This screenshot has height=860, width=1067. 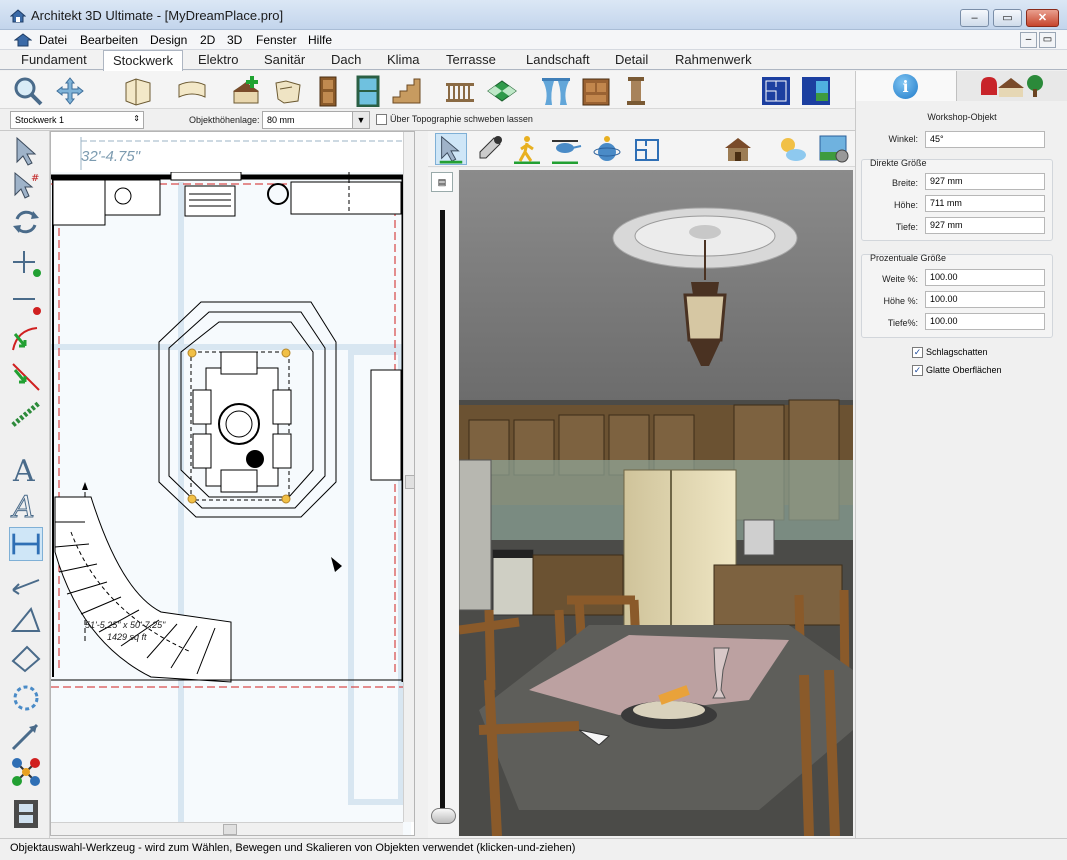 I want to click on cabinet-icon, so click(x=596, y=91).